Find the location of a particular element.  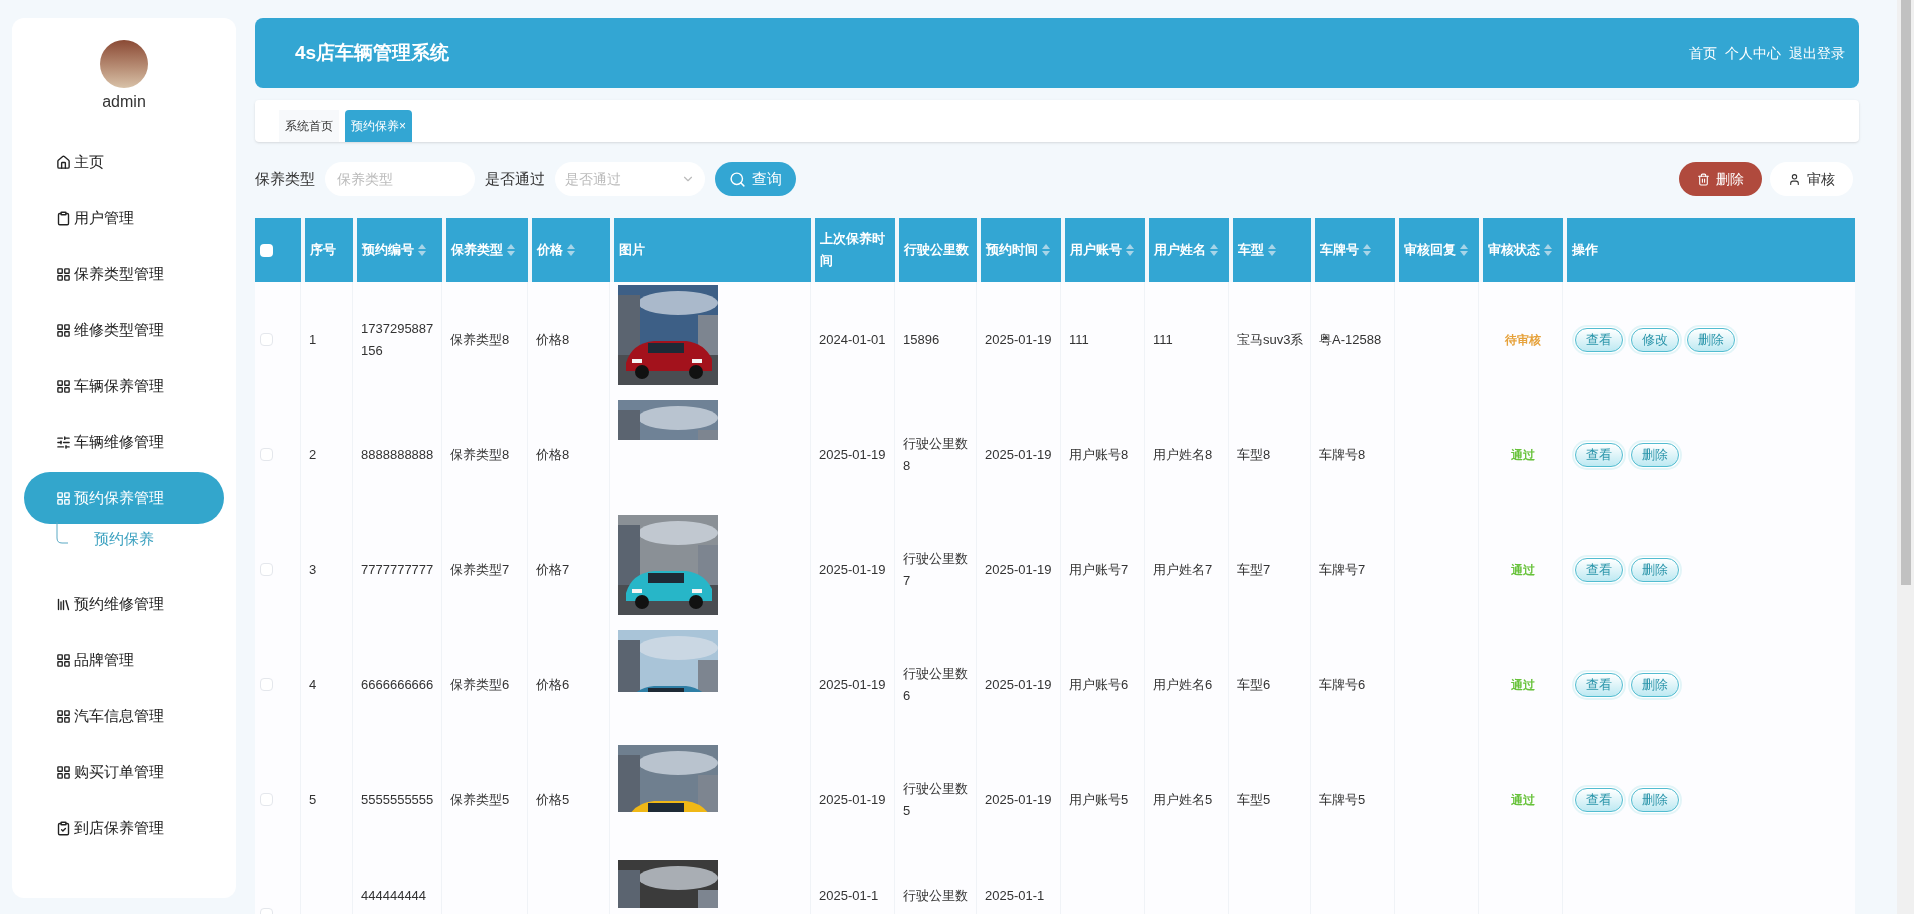

table-cell-text: 5555555555 is located at coordinates (397, 799).